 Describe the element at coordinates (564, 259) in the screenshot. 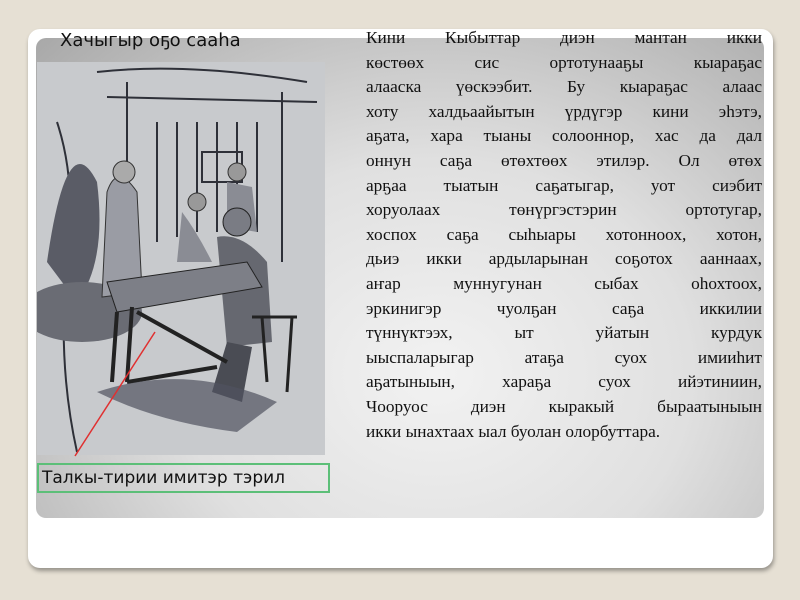

I see `text-line: дьиэ икки ардыларынан соҕотох ааннаах,` at that location.